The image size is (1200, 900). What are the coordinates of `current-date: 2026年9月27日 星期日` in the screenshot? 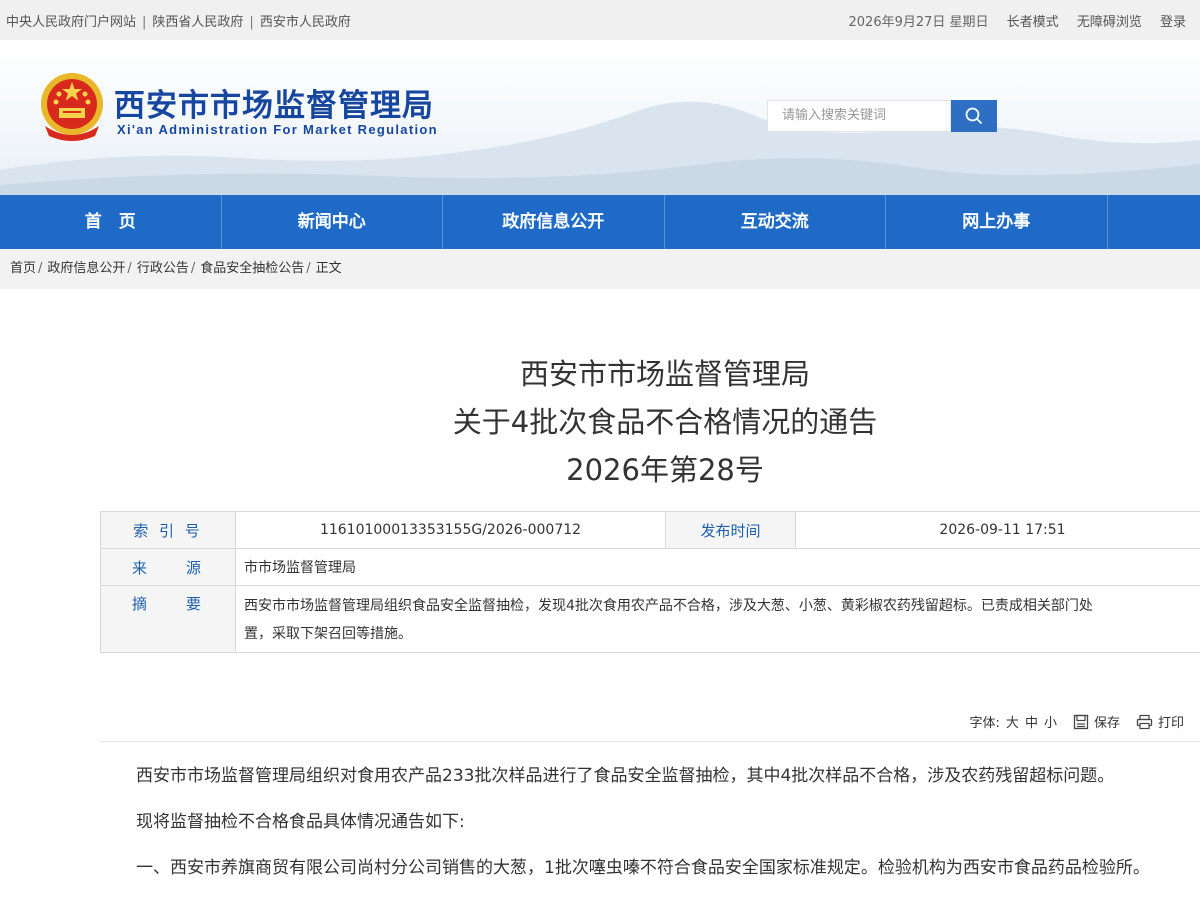 It's located at (918, 22).